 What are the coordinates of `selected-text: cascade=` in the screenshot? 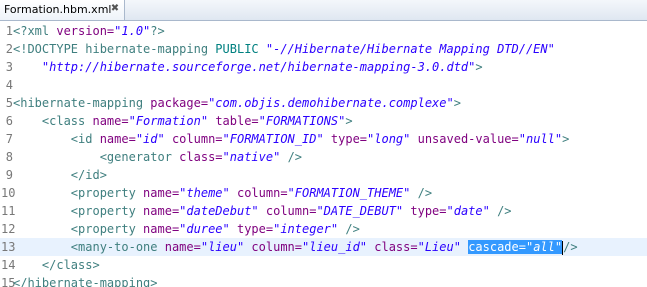 It's located at (497, 247).